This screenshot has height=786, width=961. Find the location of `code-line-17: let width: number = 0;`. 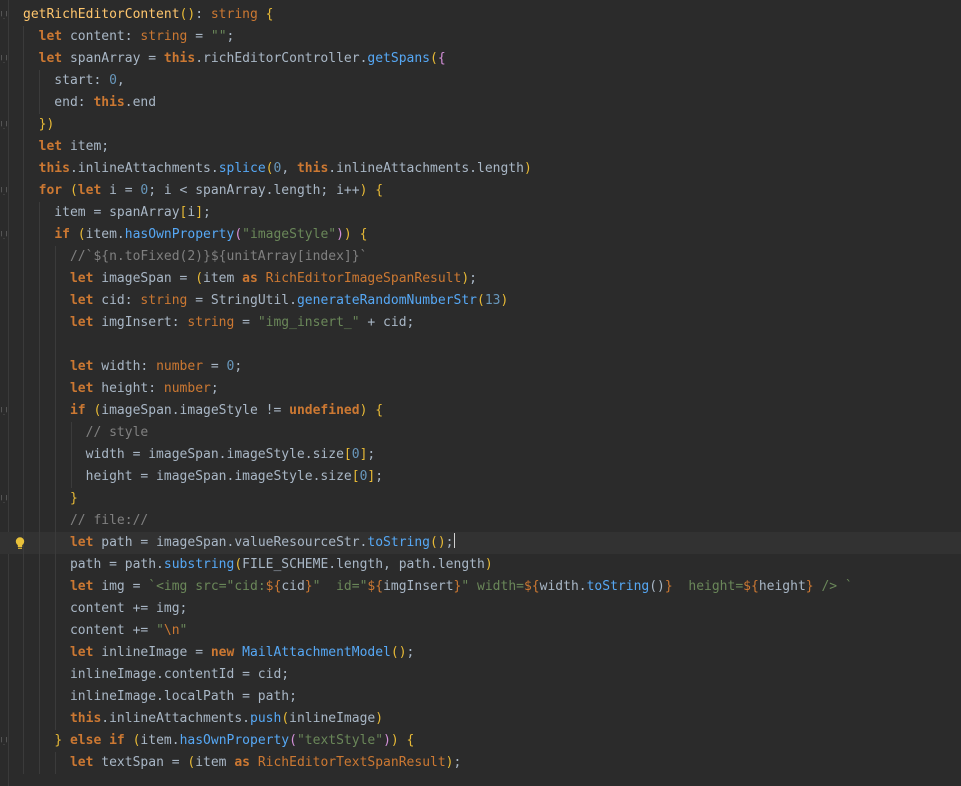

code-line-17: let width: number = 0; is located at coordinates (480, 367).